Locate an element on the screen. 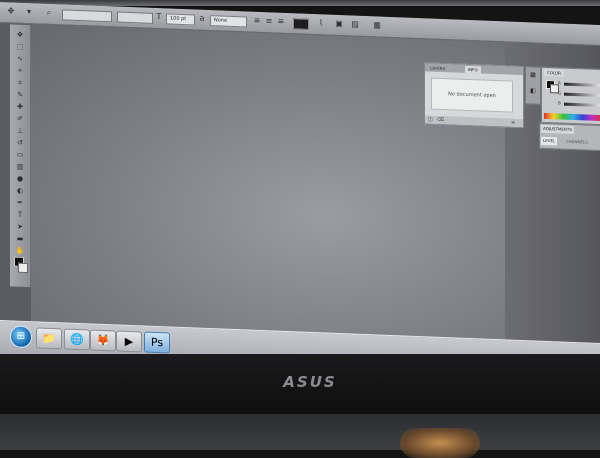 The width and height of the screenshot is (600, 458). blue-slider is located at coordinates (582, 105).